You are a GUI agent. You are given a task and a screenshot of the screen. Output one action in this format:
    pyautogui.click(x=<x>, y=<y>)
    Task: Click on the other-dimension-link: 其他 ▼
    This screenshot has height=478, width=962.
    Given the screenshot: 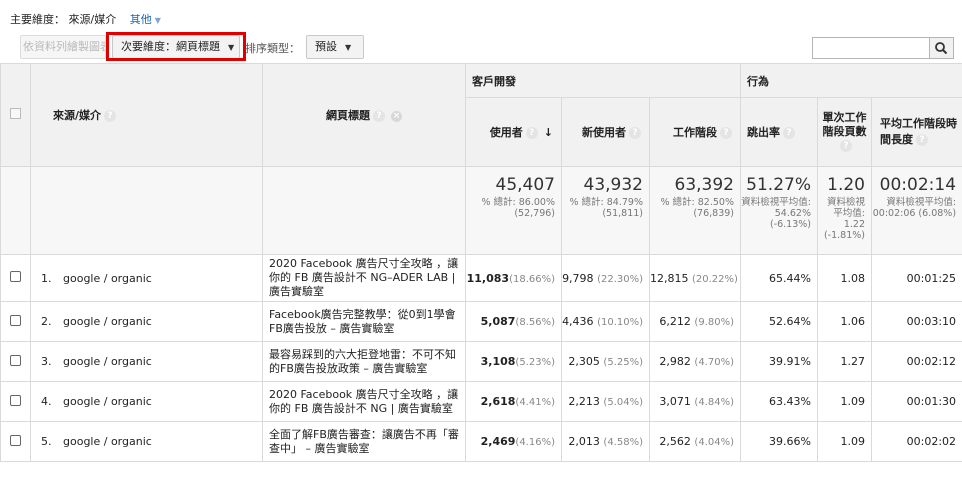 What is the action you would take?
    pyautogui.click(x=145, y=19)
    